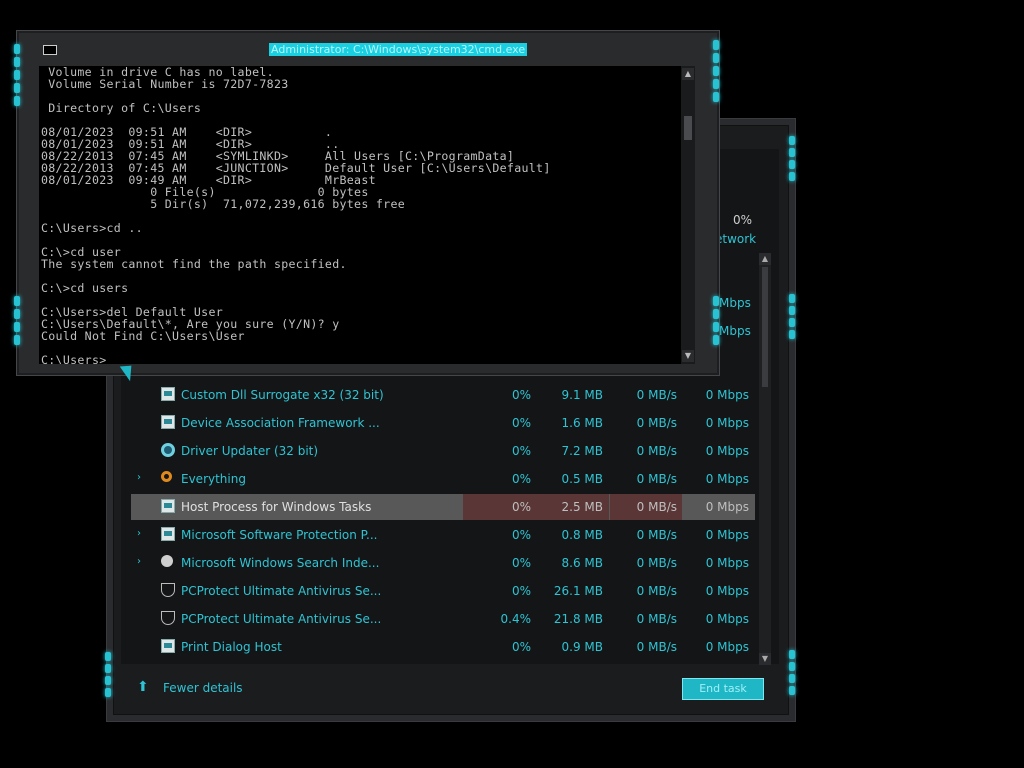 This screenshot has width=1024, height=768. Describe the element at coordinates (578, 619) in the screenshot. I see `memory-value: 21.8 MB` at that location.